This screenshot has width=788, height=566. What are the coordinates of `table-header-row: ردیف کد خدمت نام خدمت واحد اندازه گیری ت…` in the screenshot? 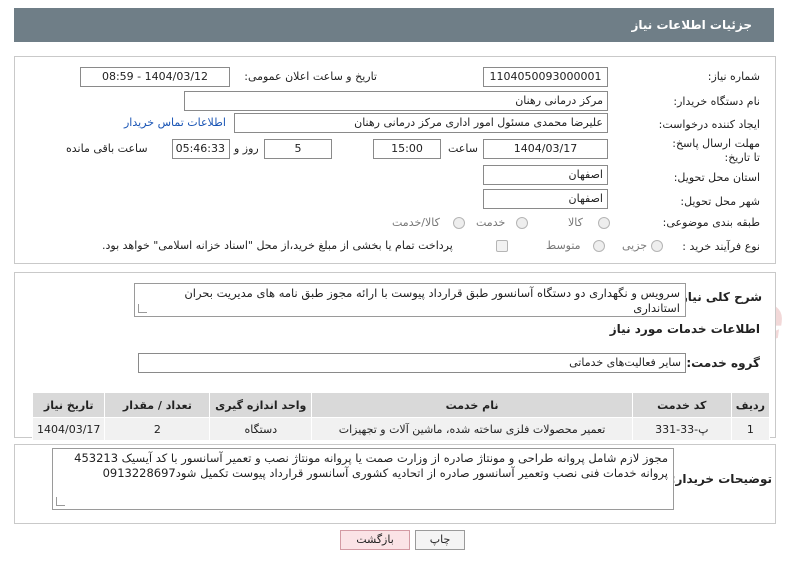 It's located at (401, 405).